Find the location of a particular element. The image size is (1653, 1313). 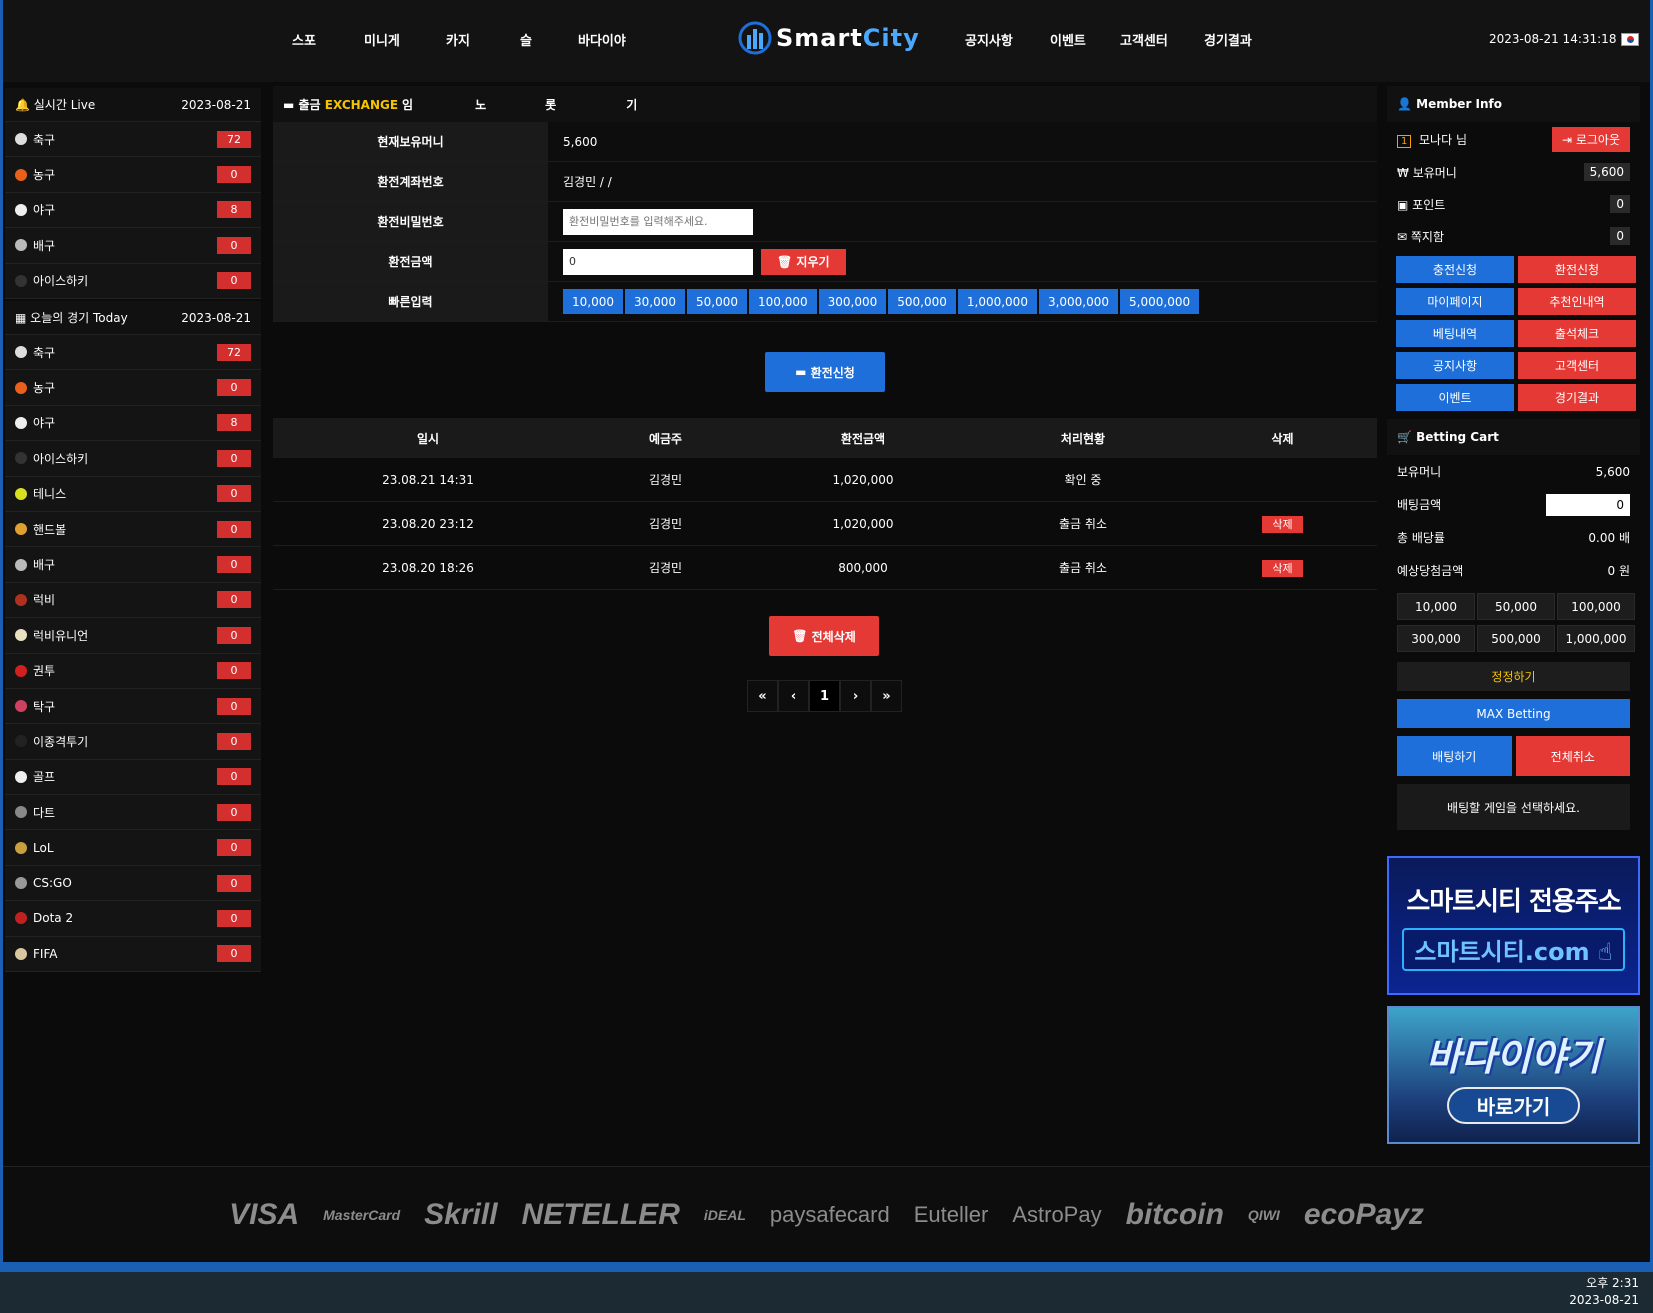

member-menu-button: 충전신청 is located at coordinates (1455, 269).